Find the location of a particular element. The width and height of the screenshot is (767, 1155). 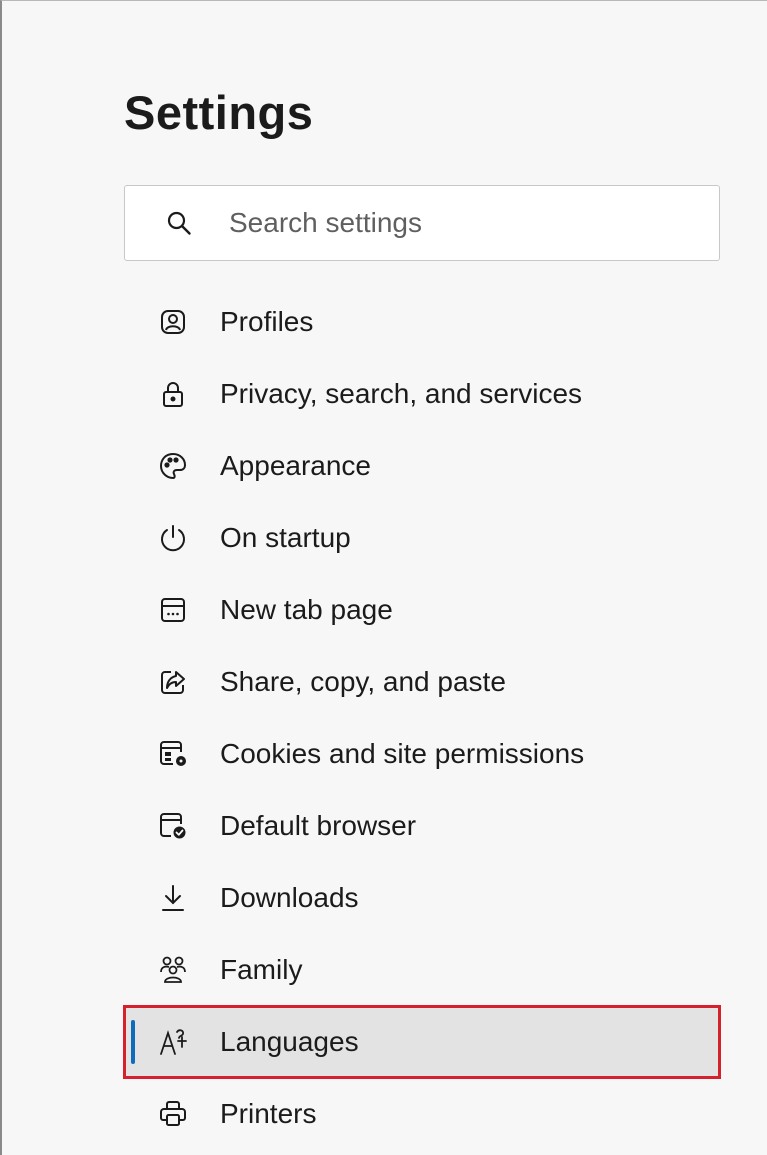

nav-item-label: Cookies and site permissions is located at coordinates (402, 753).